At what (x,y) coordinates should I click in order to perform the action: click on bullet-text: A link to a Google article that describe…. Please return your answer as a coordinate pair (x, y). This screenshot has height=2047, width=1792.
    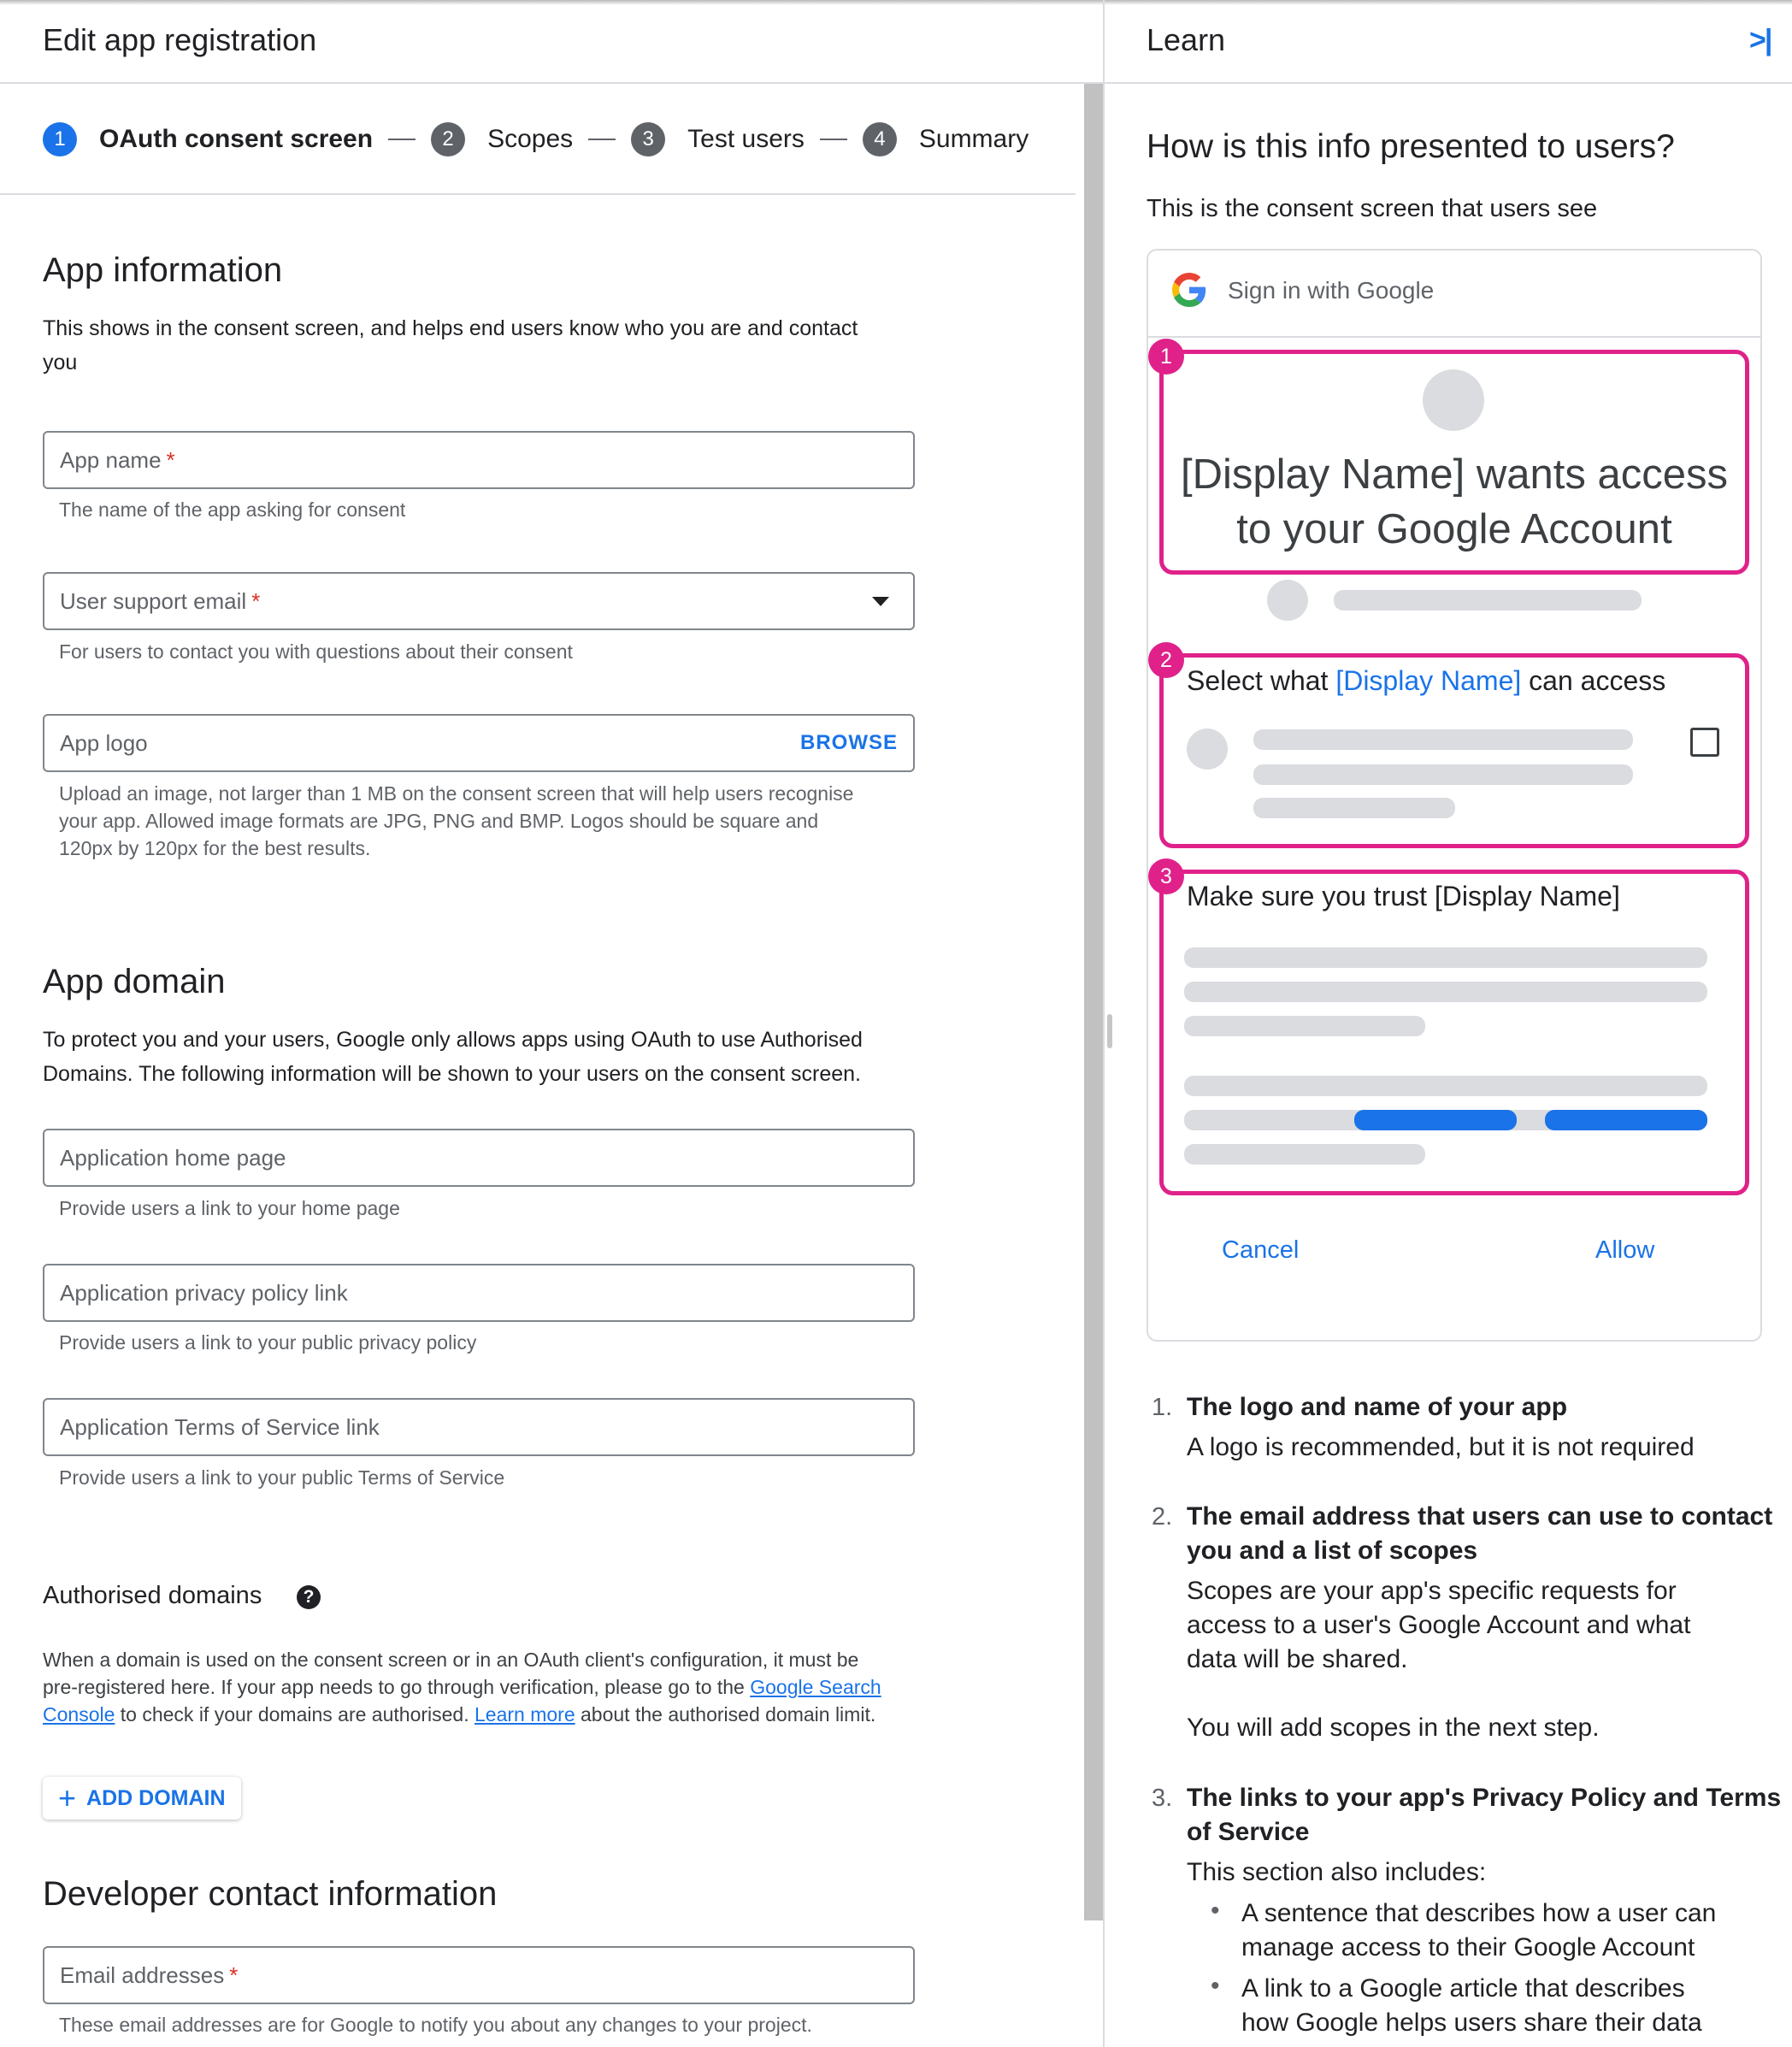
    Looking at the image, I should click on (1463, 1988).